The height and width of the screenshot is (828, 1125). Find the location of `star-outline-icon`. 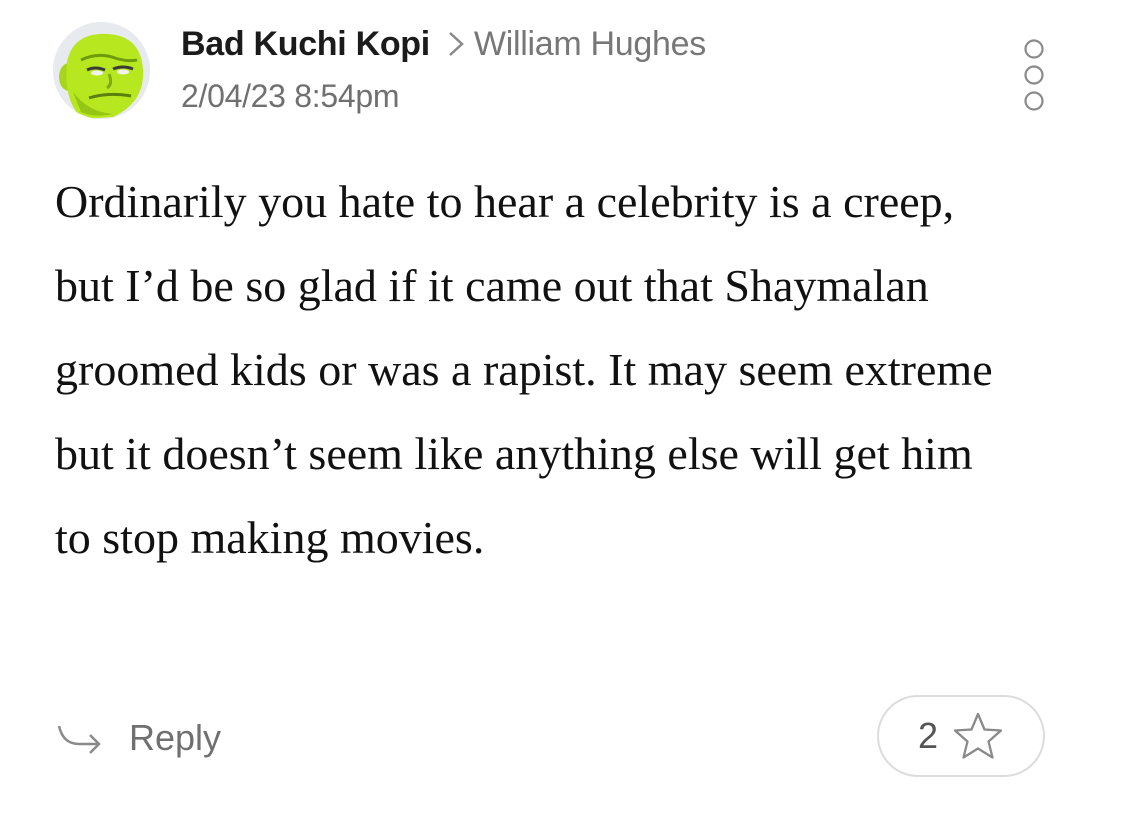

star-outline-icon is located at coordinates (978, 735).